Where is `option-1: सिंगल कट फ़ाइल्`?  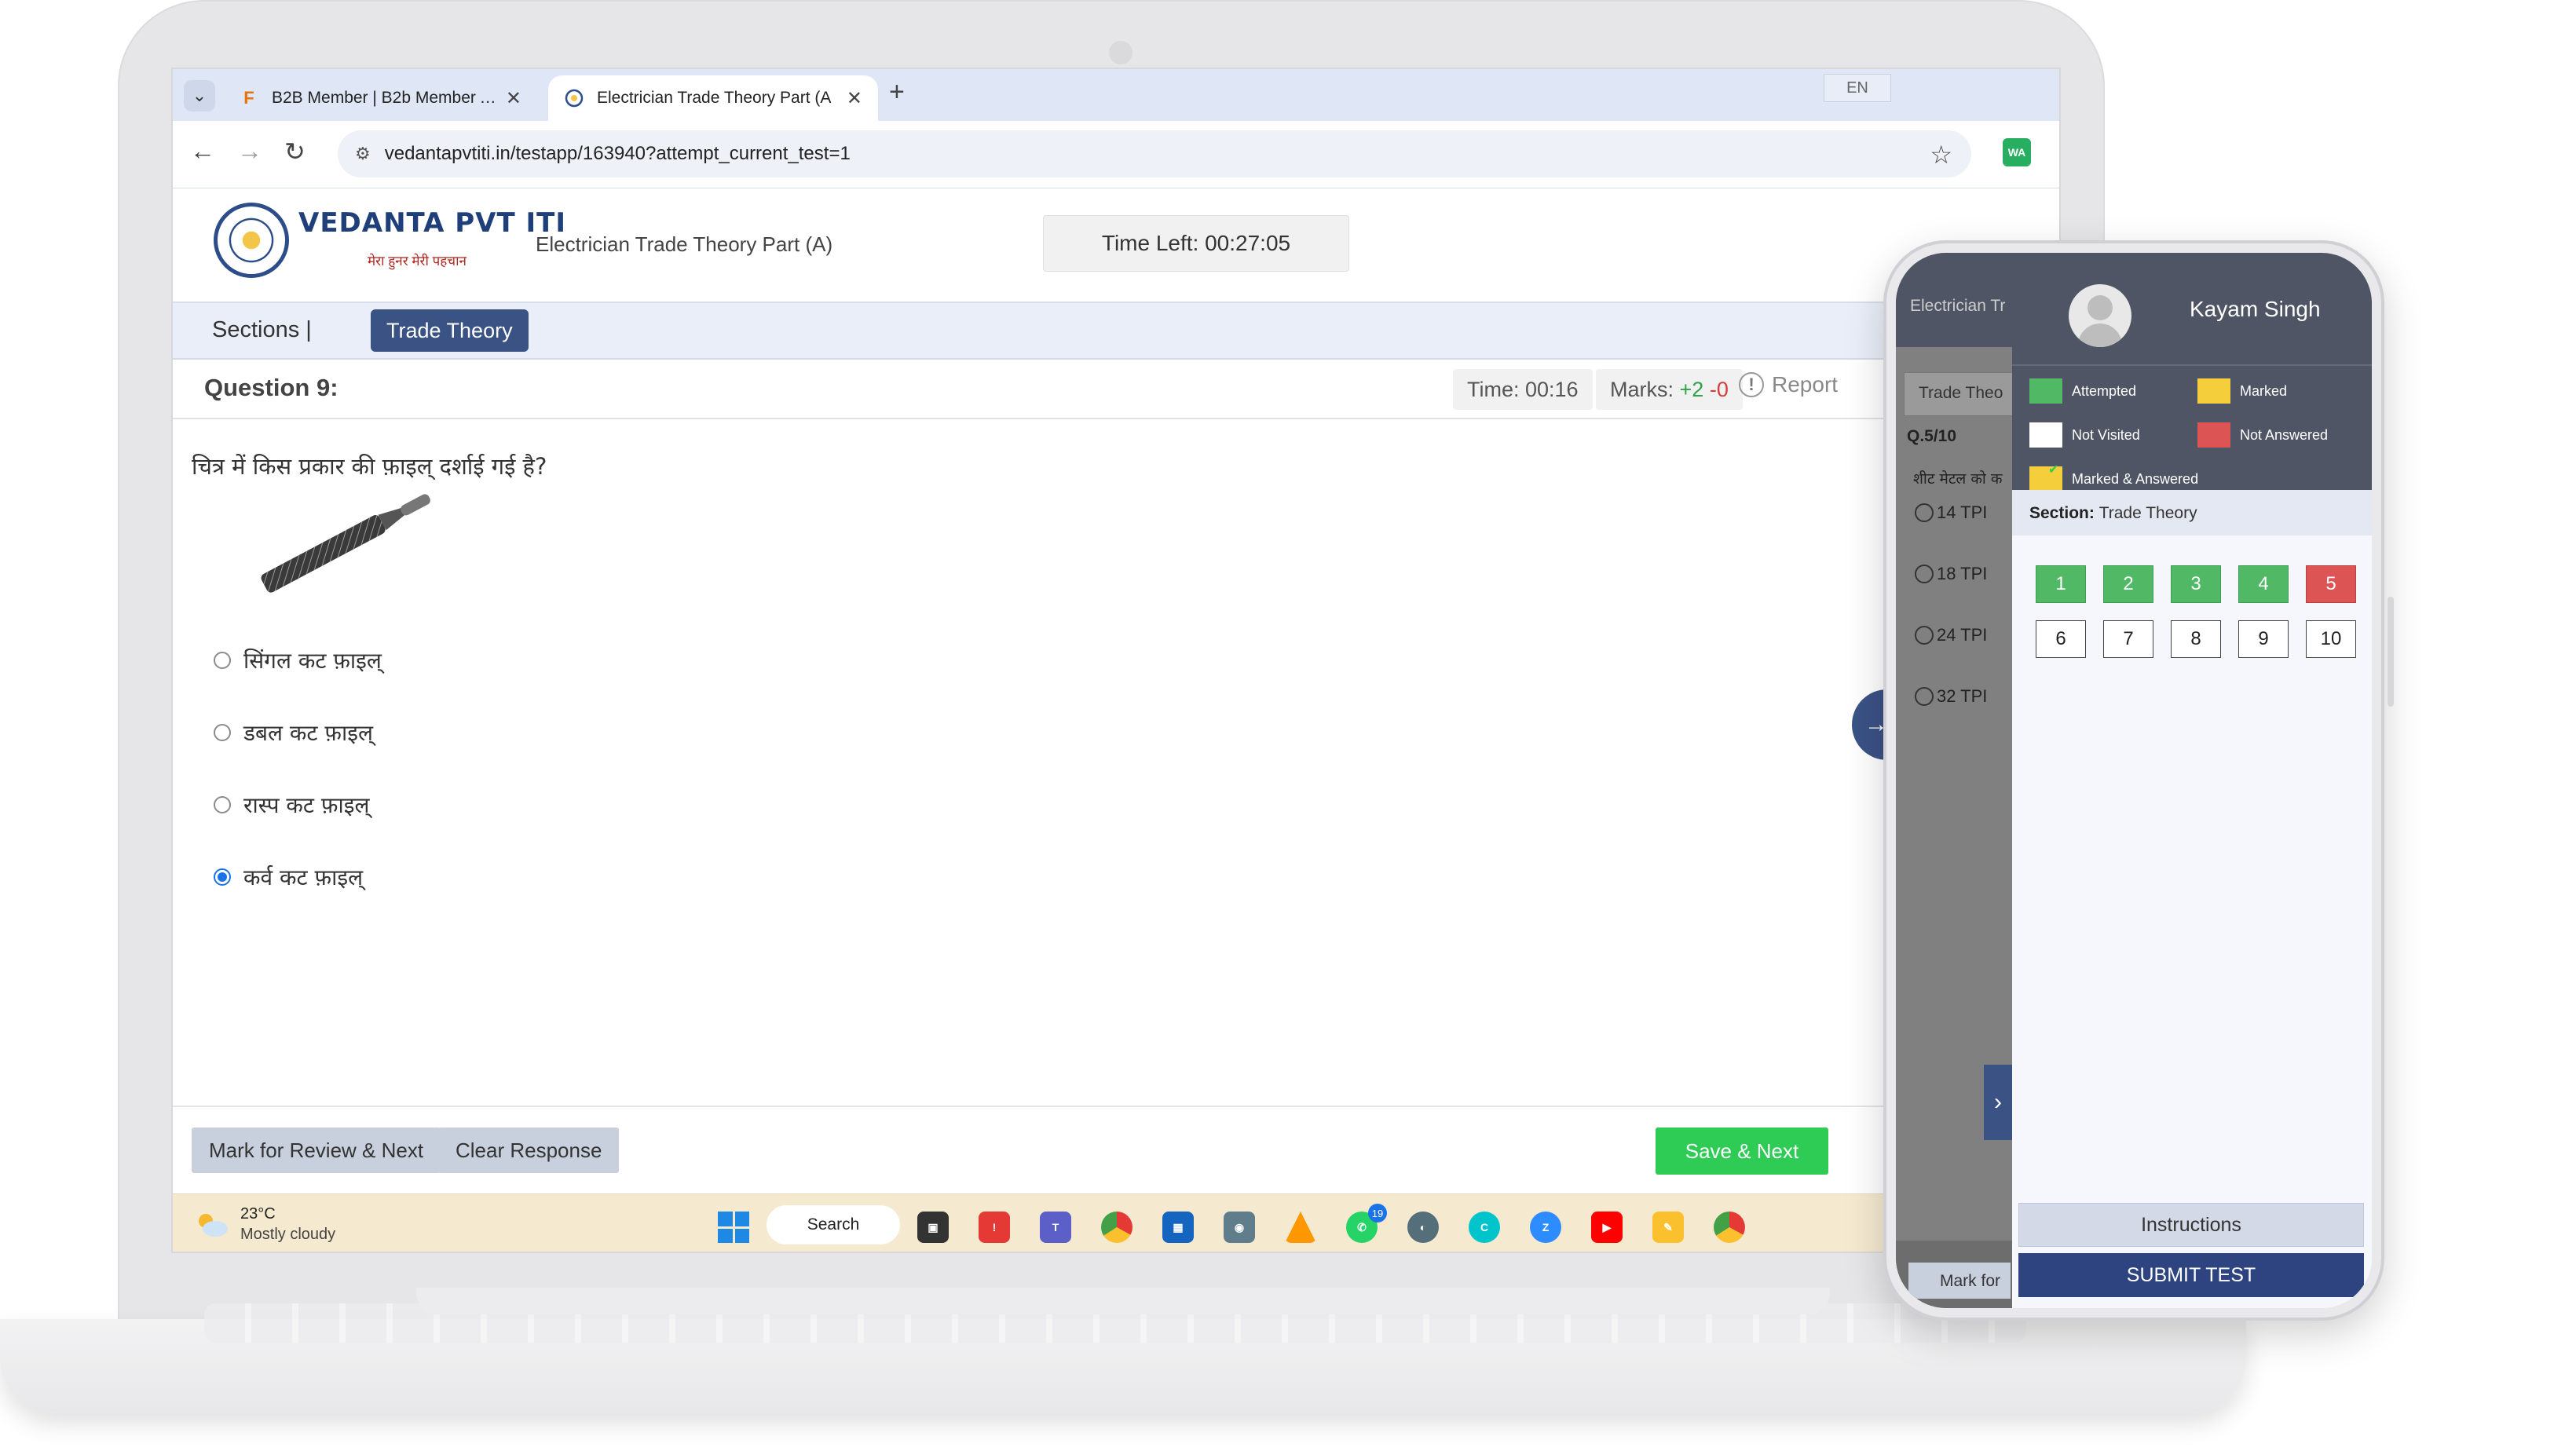
option-1: सिंगल कट फ़ाइल् is located at coordinates (298, 660).